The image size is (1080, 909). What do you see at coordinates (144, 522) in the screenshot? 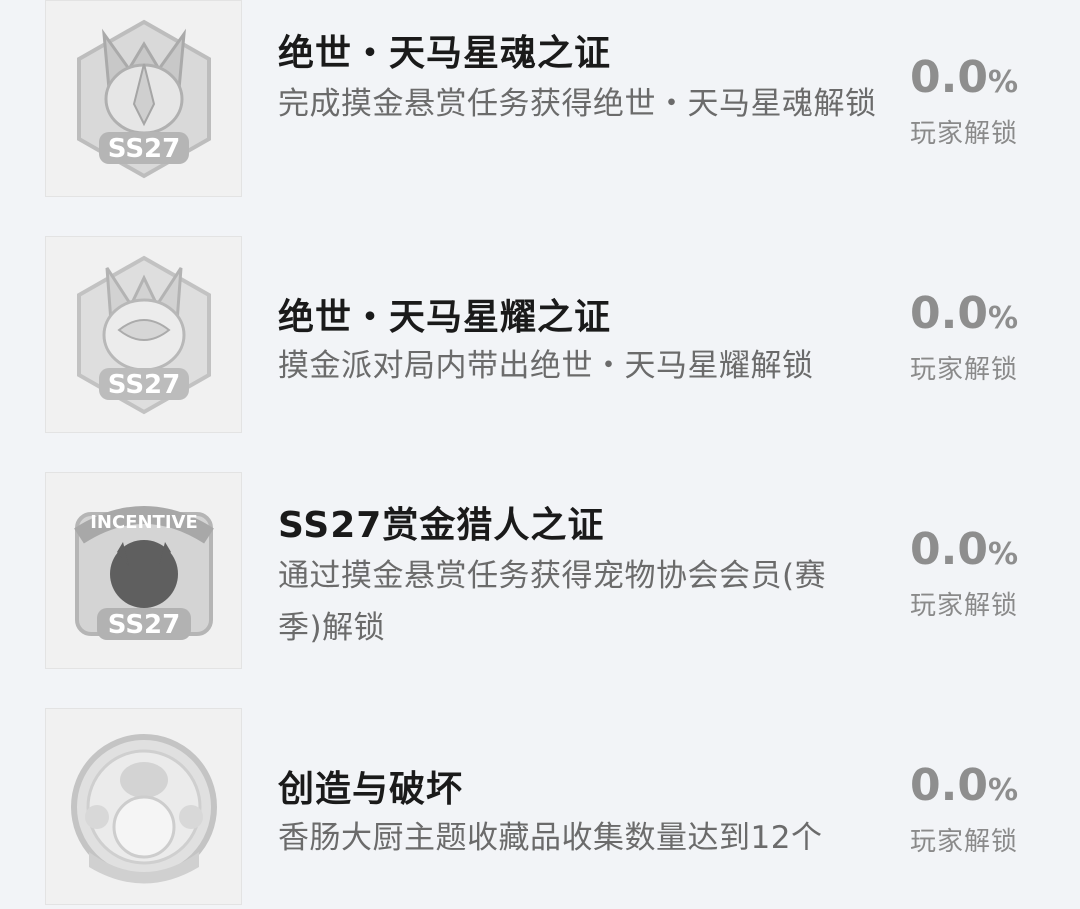
I see `svg-text: INCENTIVE` at bounding box center [144, 522].